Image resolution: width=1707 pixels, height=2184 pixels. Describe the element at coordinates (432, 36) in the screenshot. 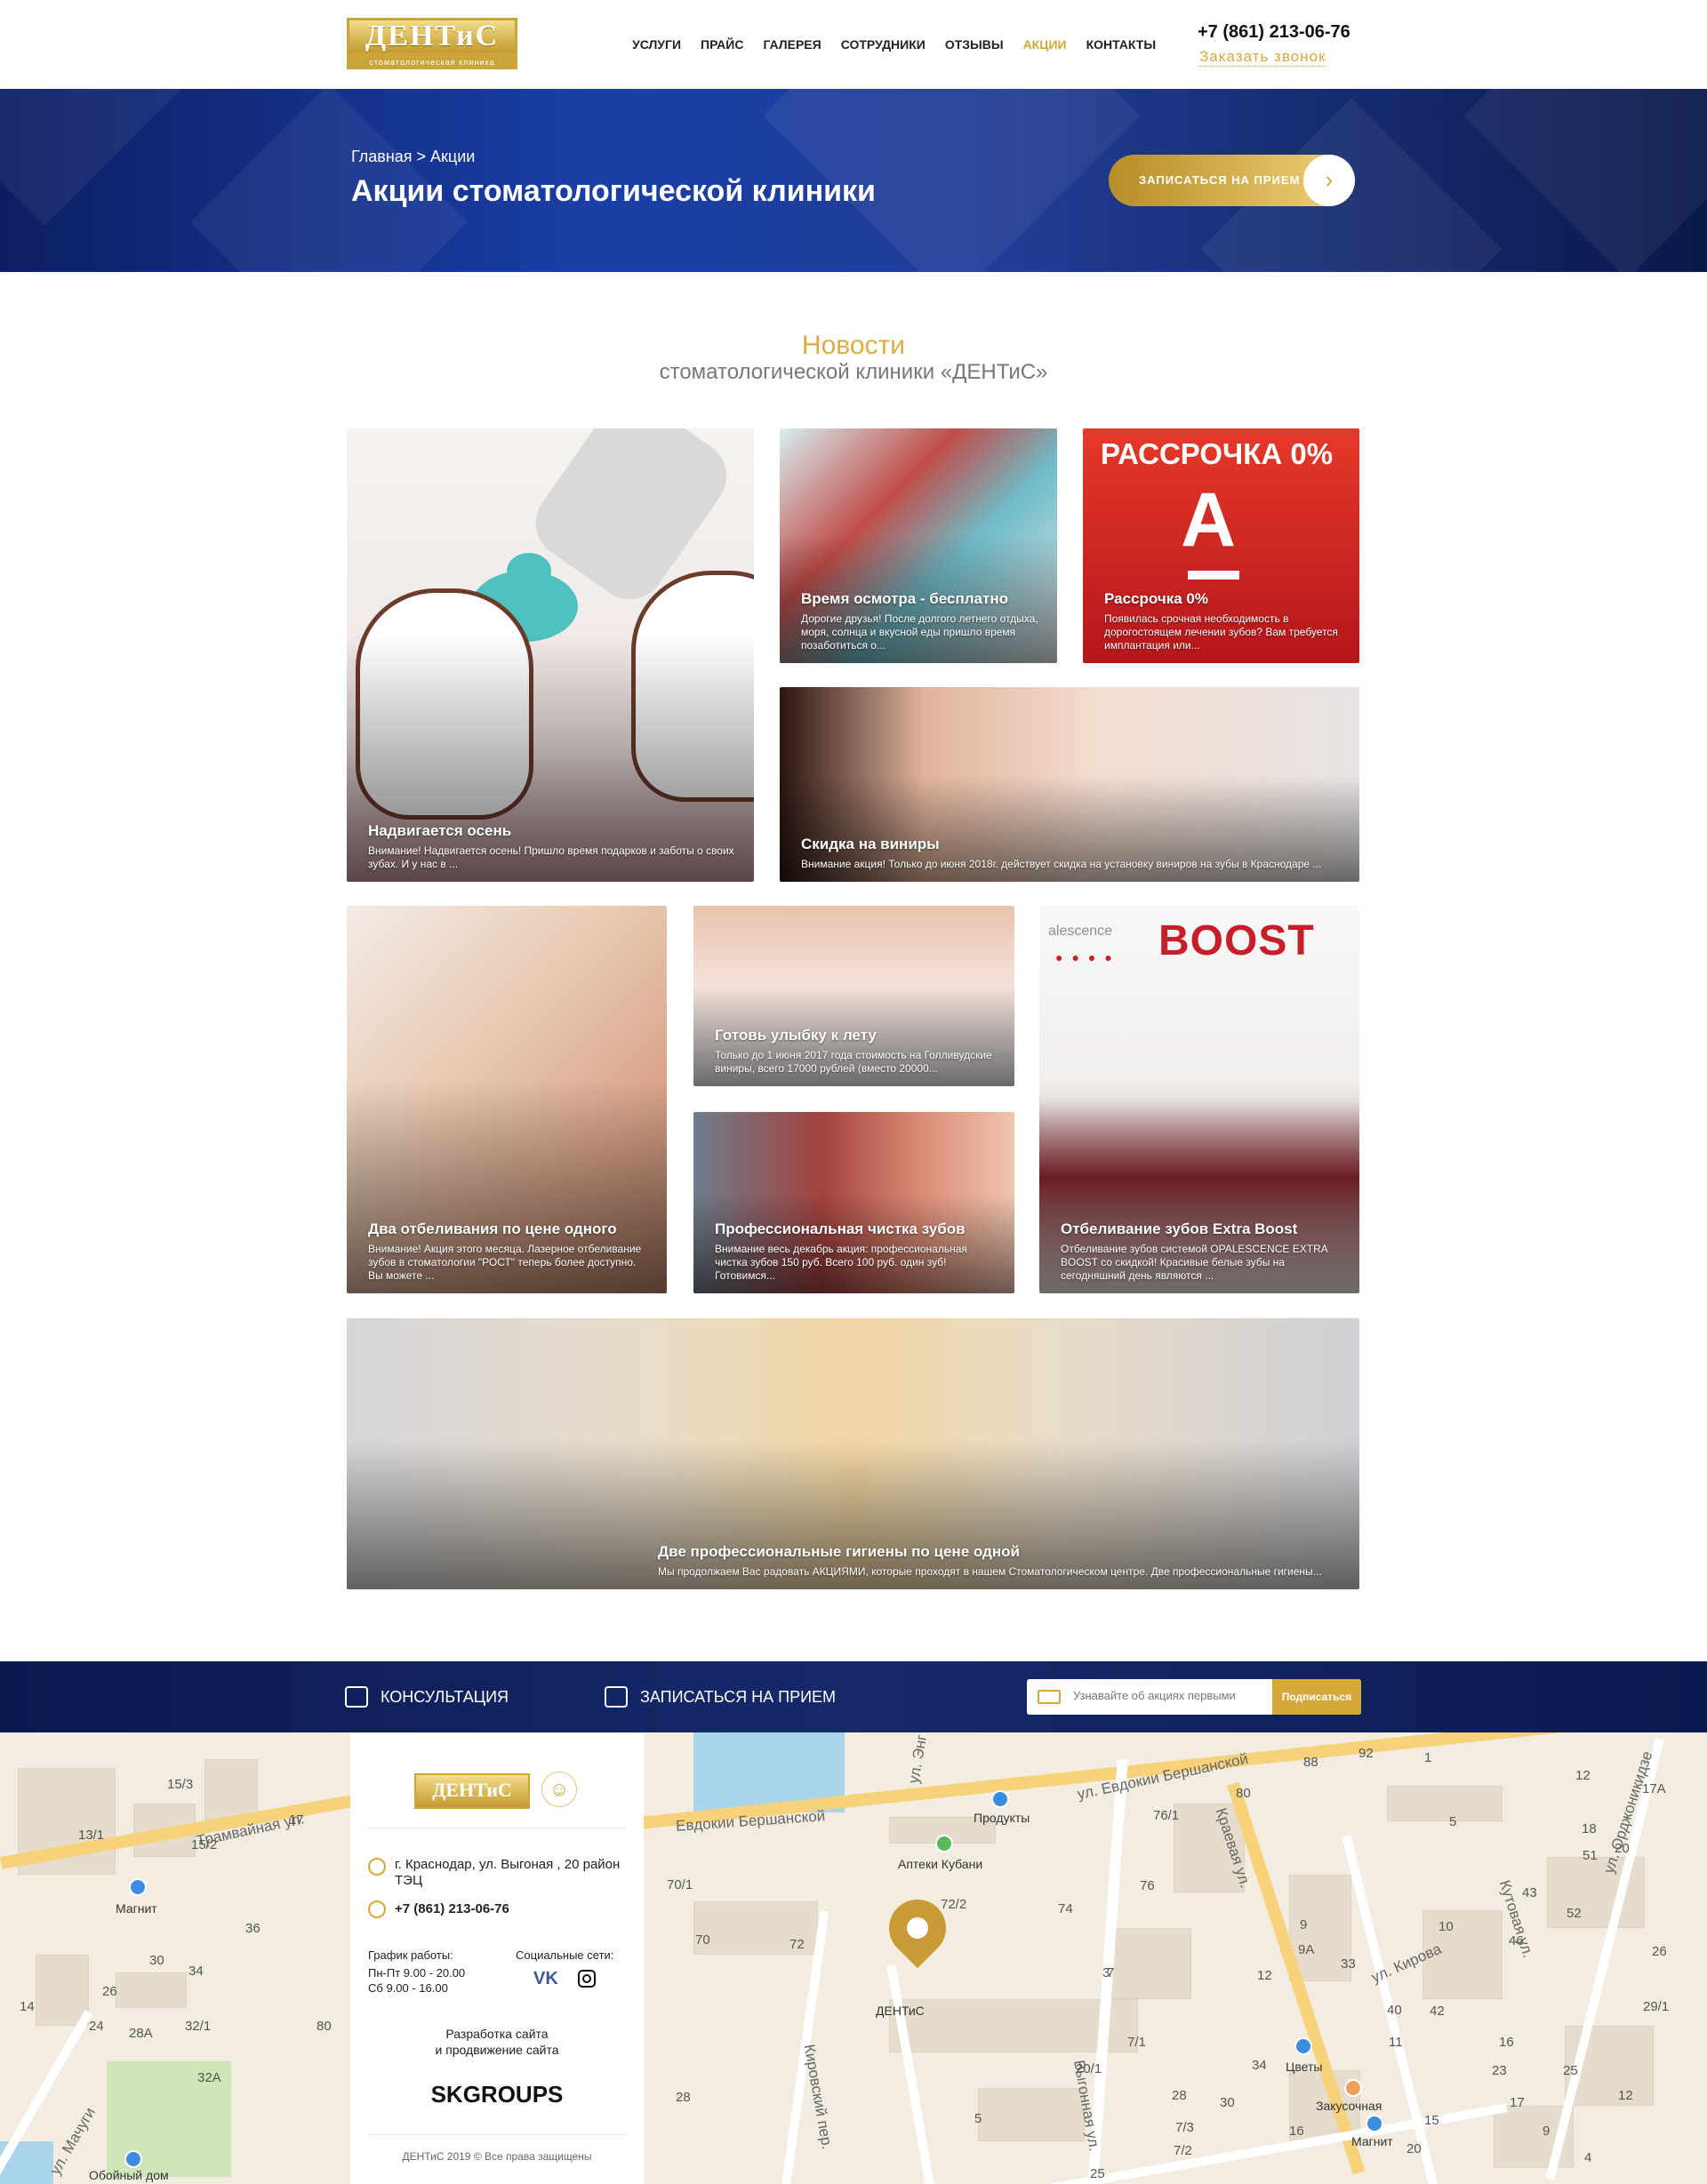

I see `logo-wordmark: ДЕНТиС` at that location.